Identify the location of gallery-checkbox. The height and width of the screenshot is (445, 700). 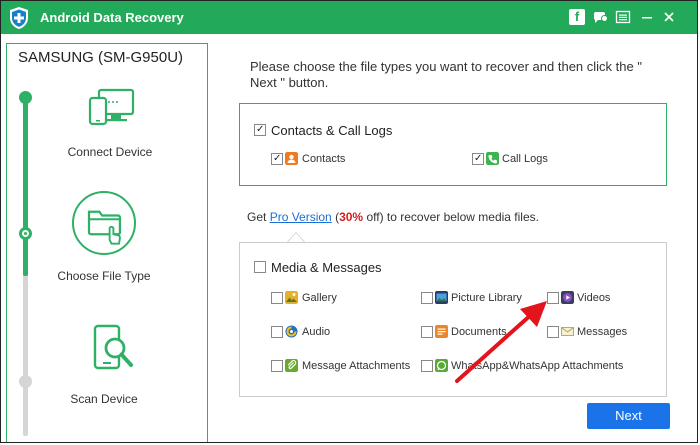
(277, 298).